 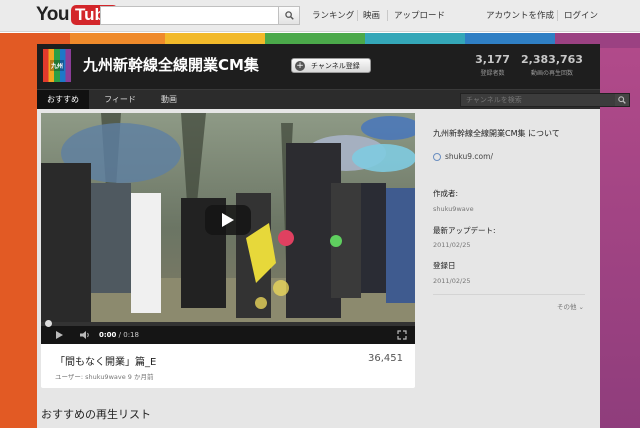 What do you see at coordinates (18, 238) in the screenshot?
I see `bg-left-panel` at bounding box center [18, 238].